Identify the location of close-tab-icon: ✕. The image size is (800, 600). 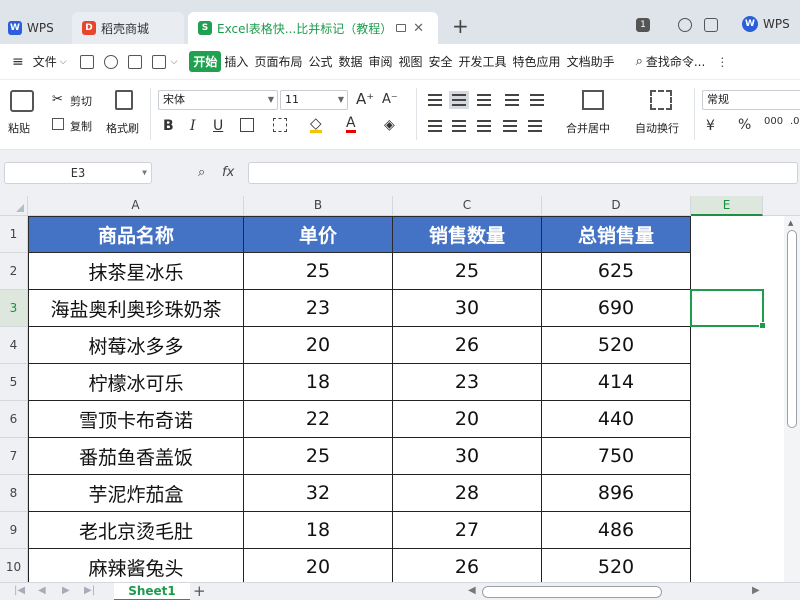
(418, 28).